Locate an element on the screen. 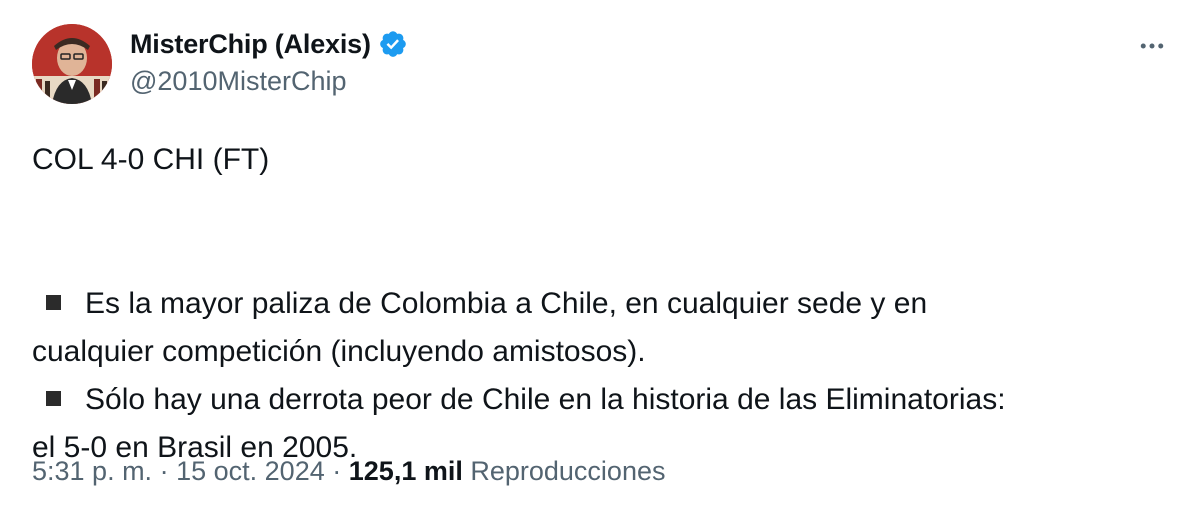  tweet-headline: COL 4-0 CHI (FT) is located at coordinates (151, 159).